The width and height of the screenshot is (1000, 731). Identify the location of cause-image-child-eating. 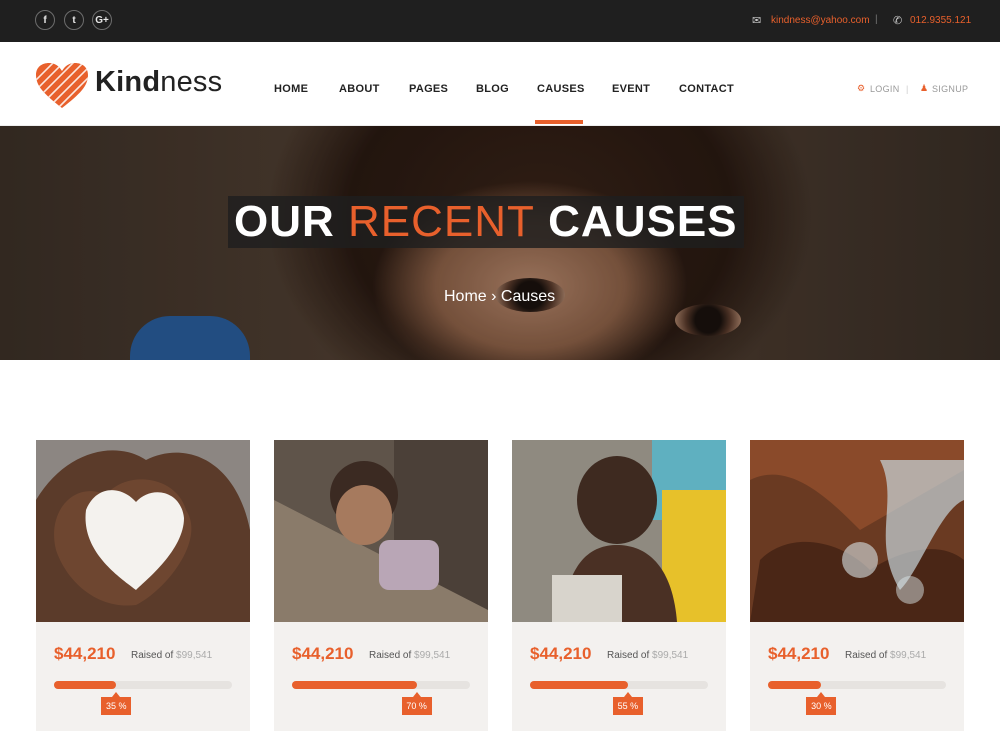
(619, 531).